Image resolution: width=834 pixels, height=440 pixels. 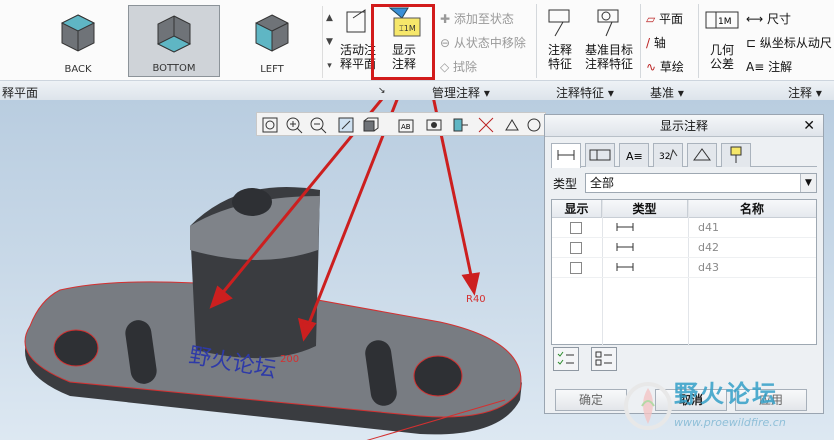 I want to click on annotations-table: 显示 类型 名称 d41 d42 d43, so click(x=684, y=272).